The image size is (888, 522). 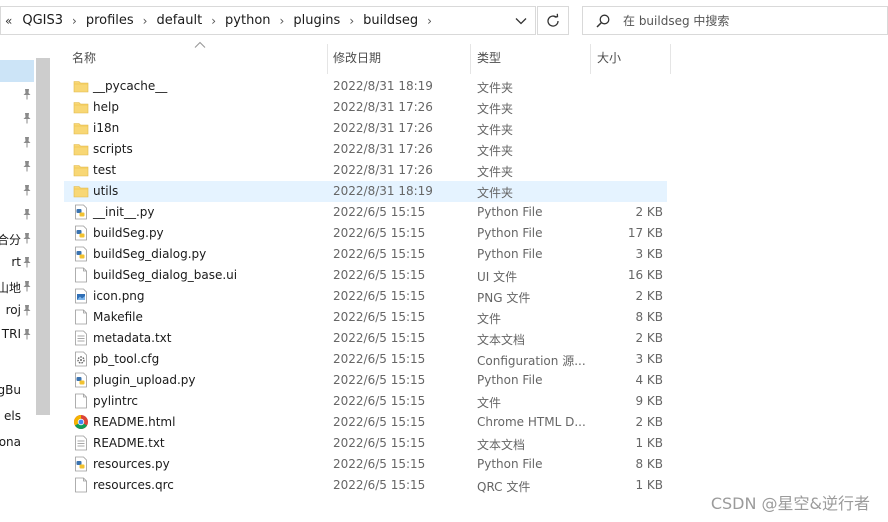 I want to click on nav-item: 合分, so click(x=17, y=239).